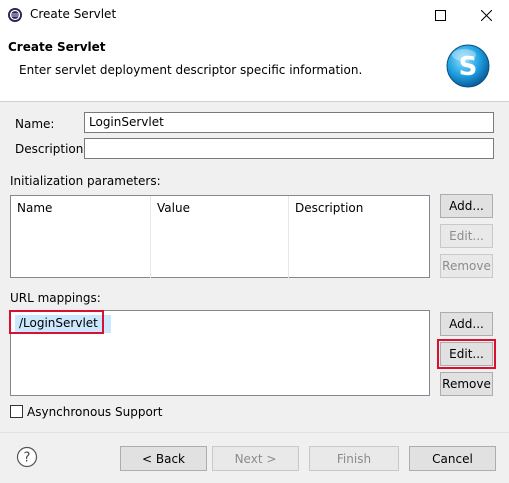  I want to click on title-bar: Create Servlet, so click(254, 15).